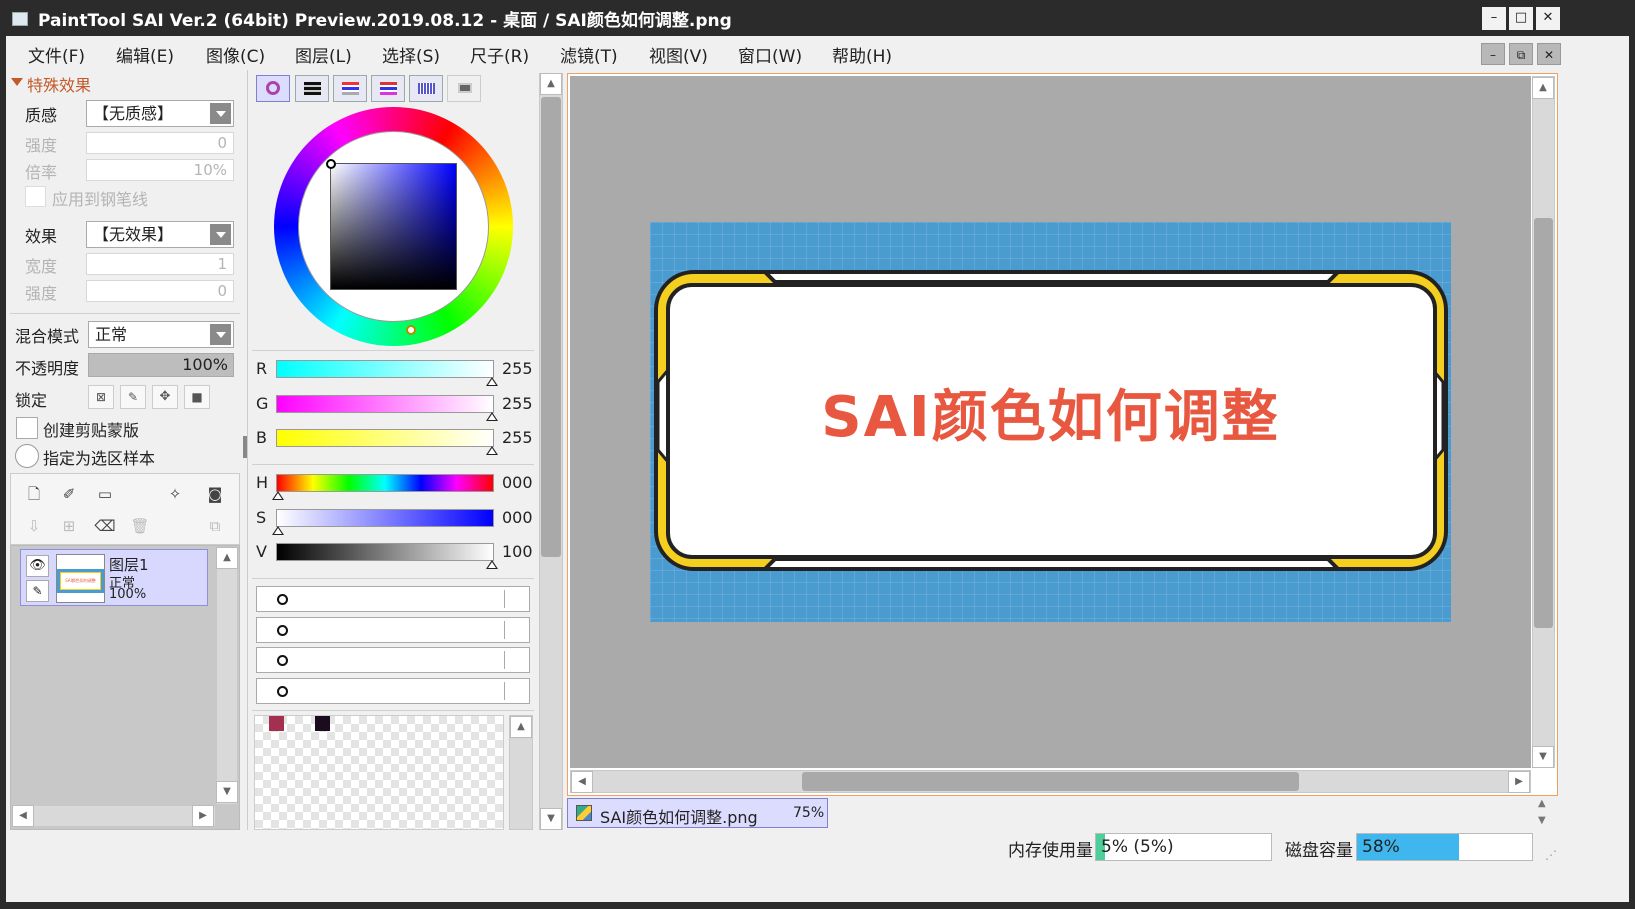  Describe the element at coordinates (161, 365) in the screenshot. I see `opacity-slider: 100%` at that location.